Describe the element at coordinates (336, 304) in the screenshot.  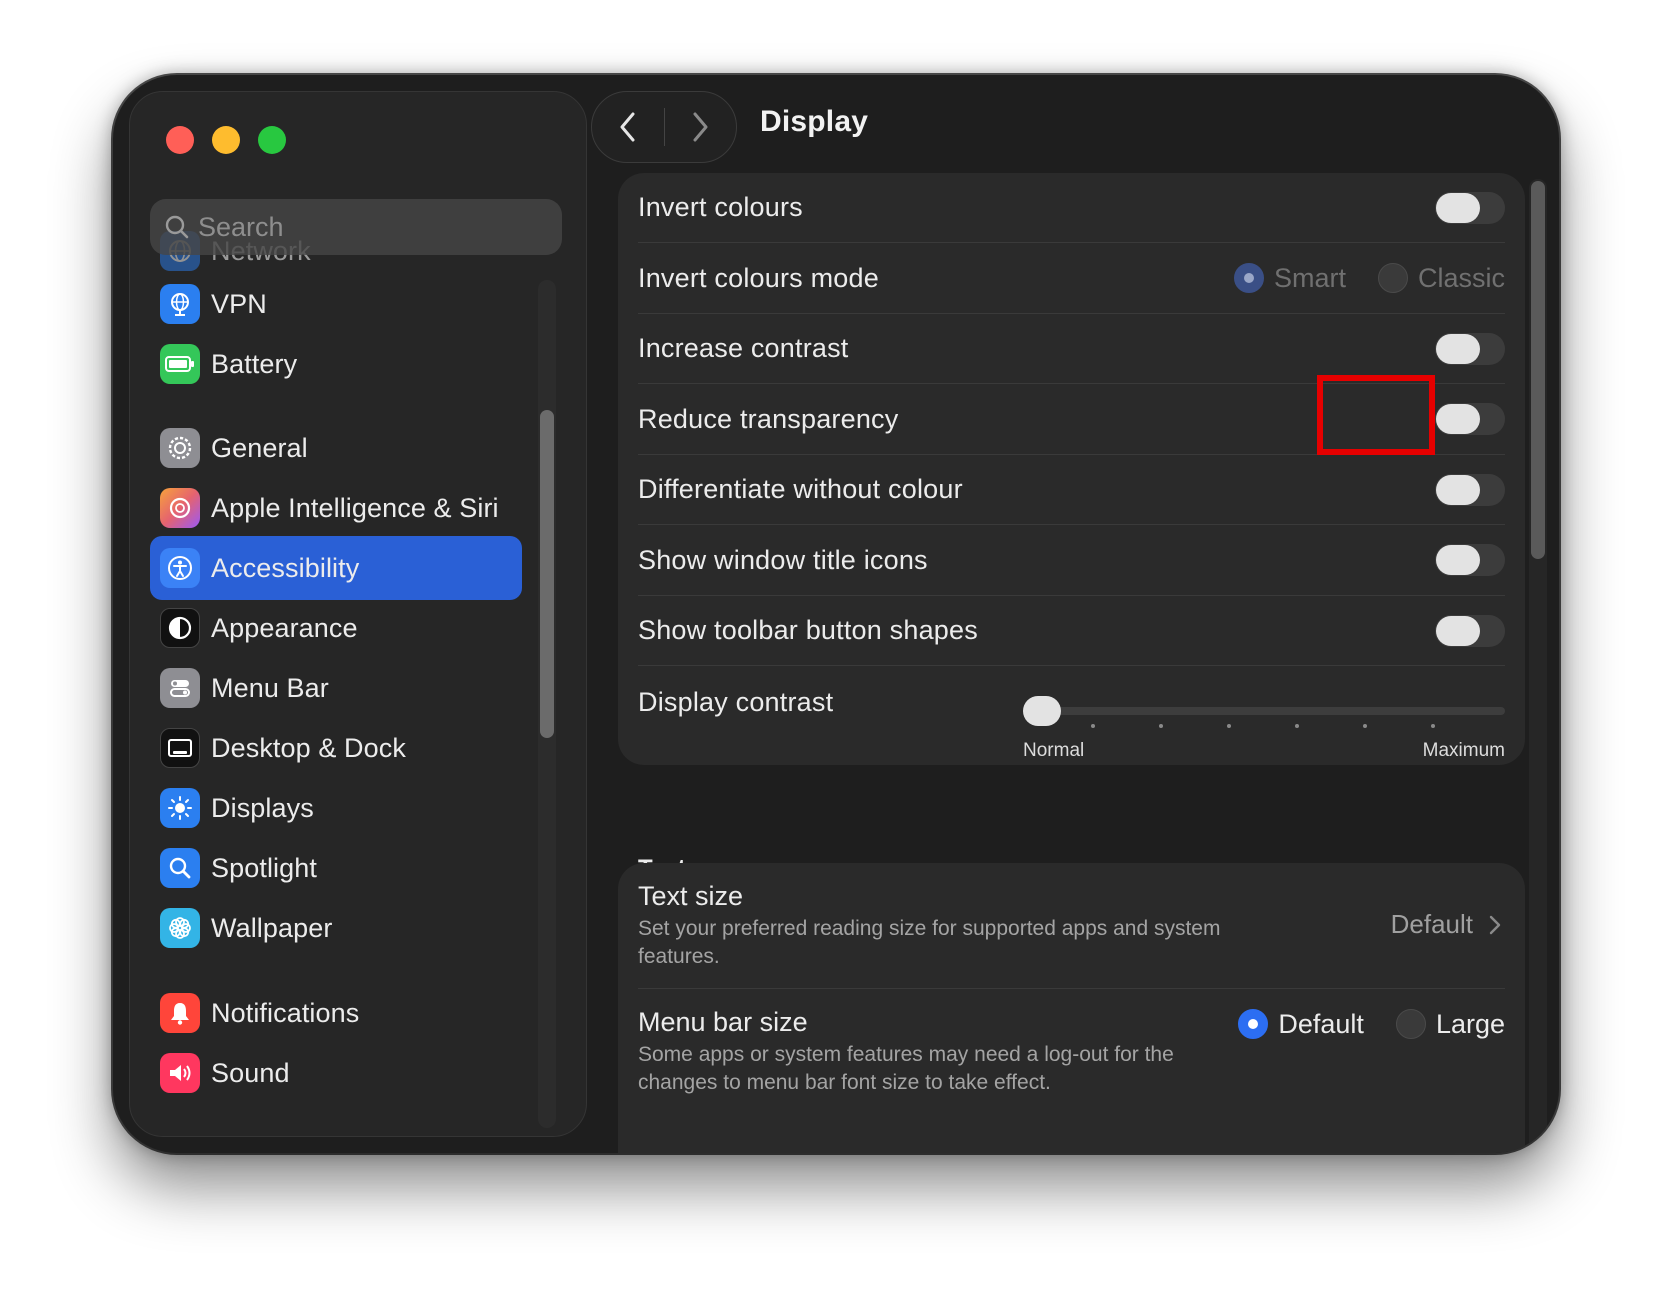
I see `sidebar-item-vpn: VPN` at that location.